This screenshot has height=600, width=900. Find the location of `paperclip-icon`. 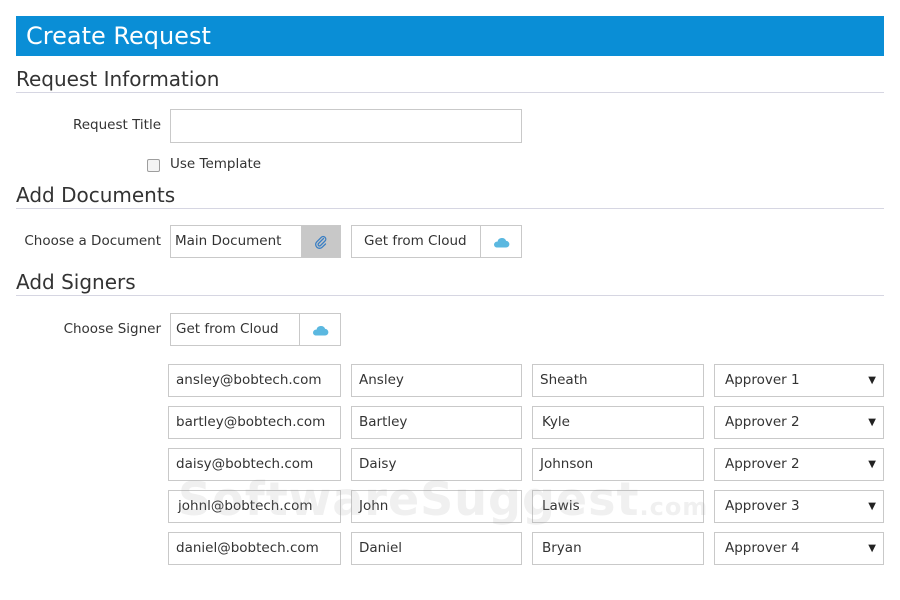

paperclip-icon is located at coordinates (320, 241).